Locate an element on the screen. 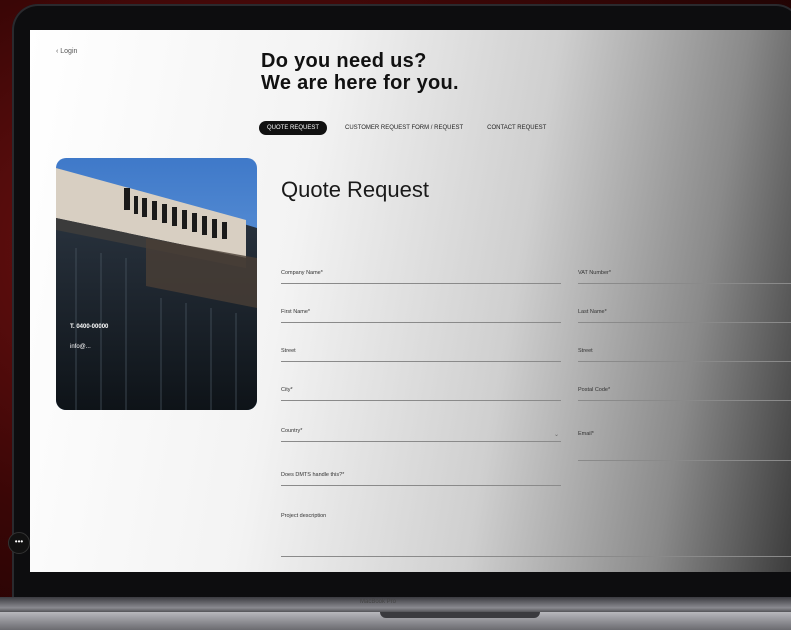  handling-question-field: Does DMTS handle this?* is located at coordinates (421, 478).